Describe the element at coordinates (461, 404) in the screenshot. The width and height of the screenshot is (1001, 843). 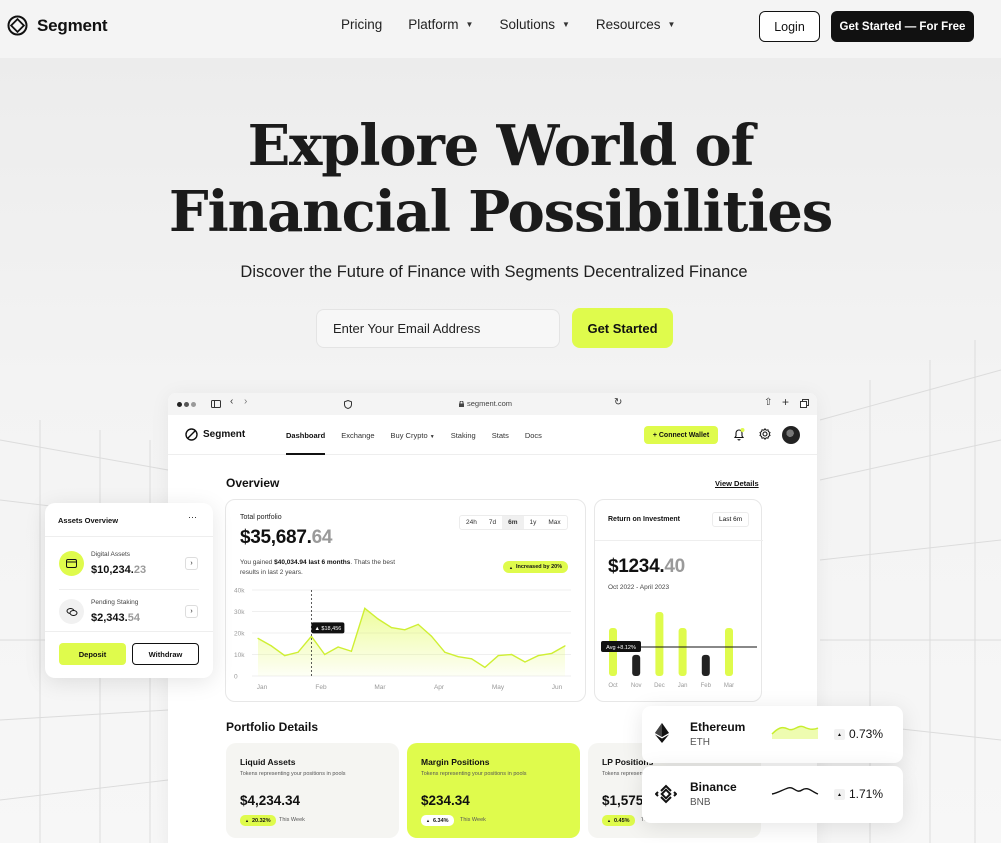
I see `lock-icon` at that location.